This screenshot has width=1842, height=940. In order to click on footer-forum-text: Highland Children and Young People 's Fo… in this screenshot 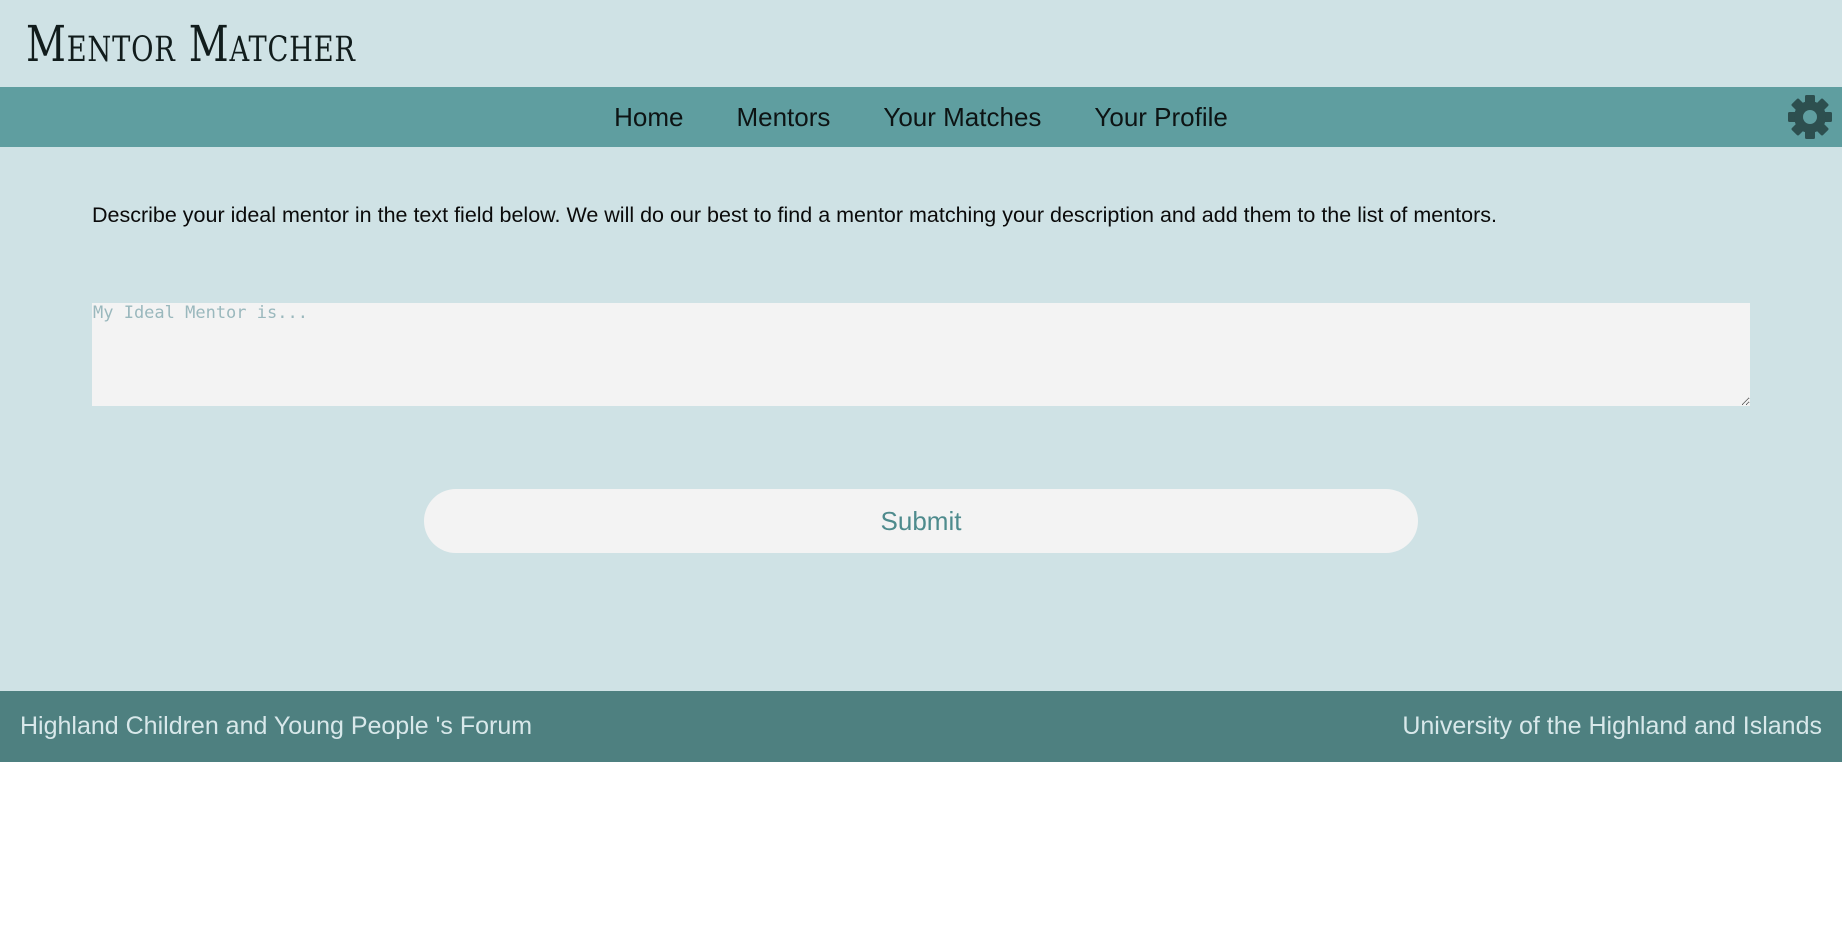, I will do `click(276, 726)`.